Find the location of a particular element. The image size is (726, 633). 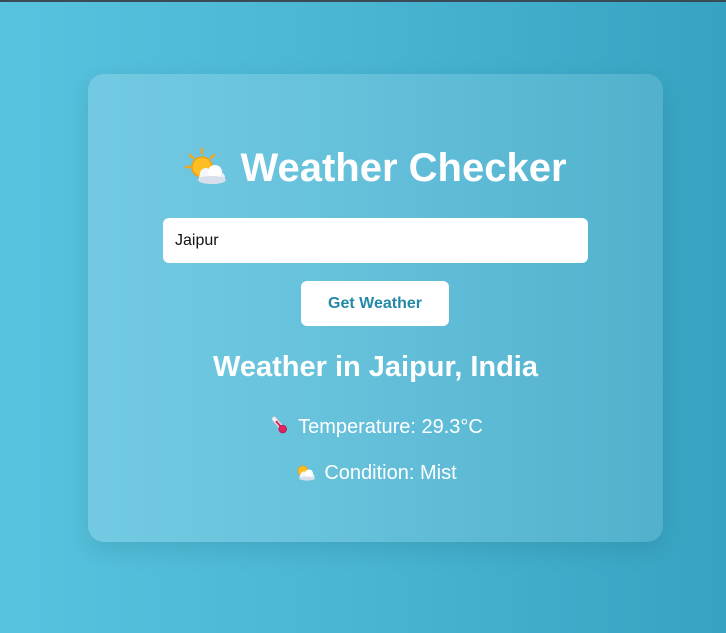

city-search-input is located at coordinates (375, 240).